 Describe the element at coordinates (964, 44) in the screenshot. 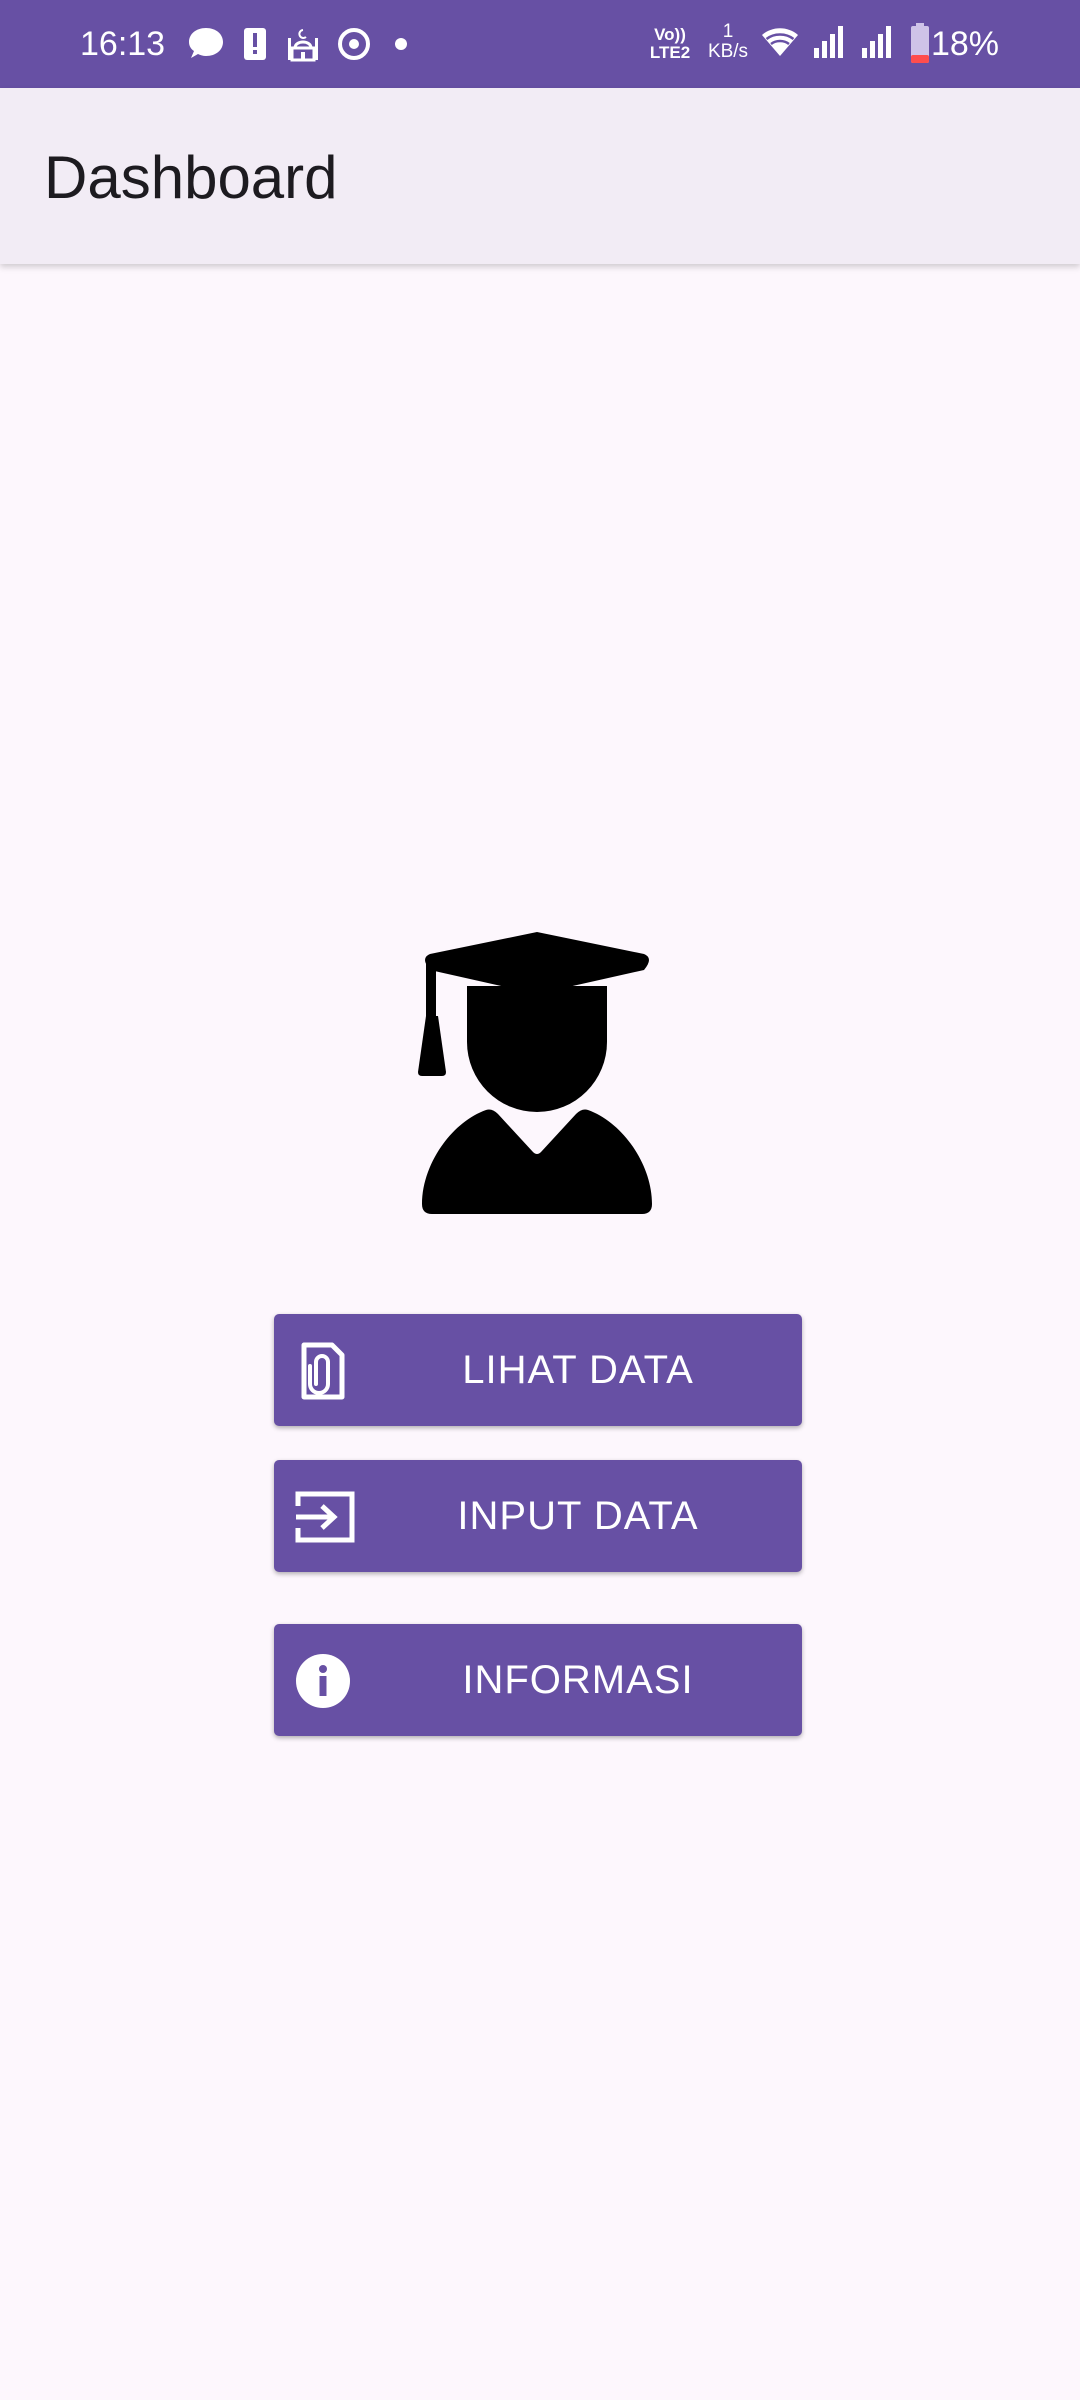

I see `battery-percent: 18%` at that location.